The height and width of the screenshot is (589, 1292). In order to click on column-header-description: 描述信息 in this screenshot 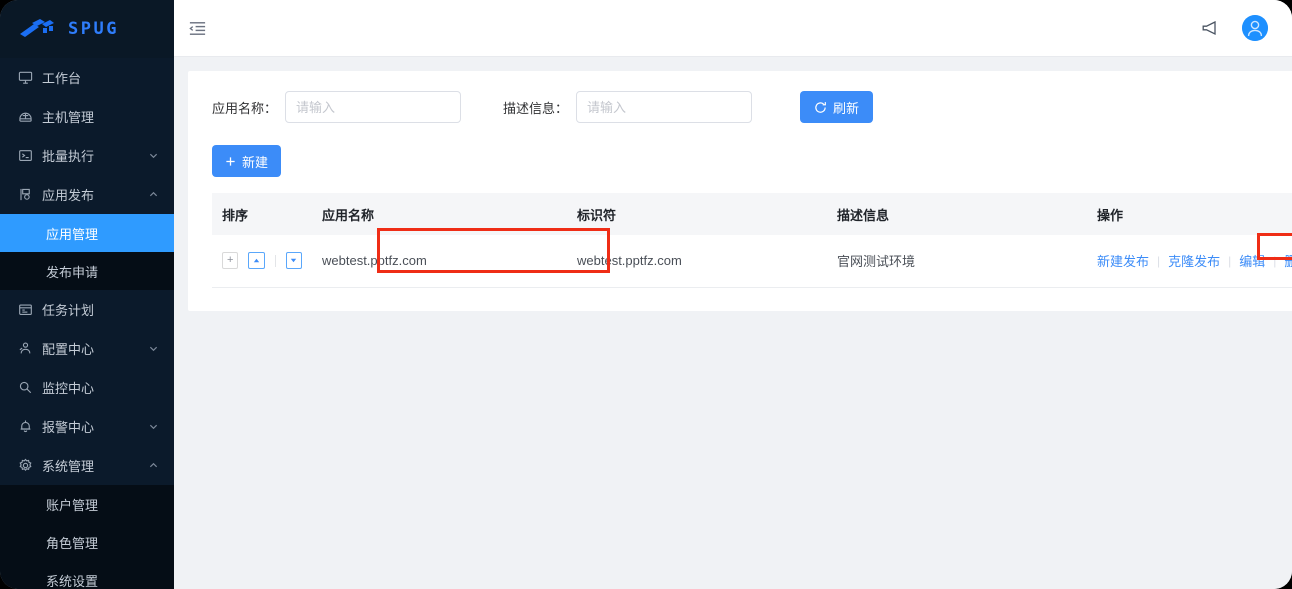, I will do `click(957, 214)`.